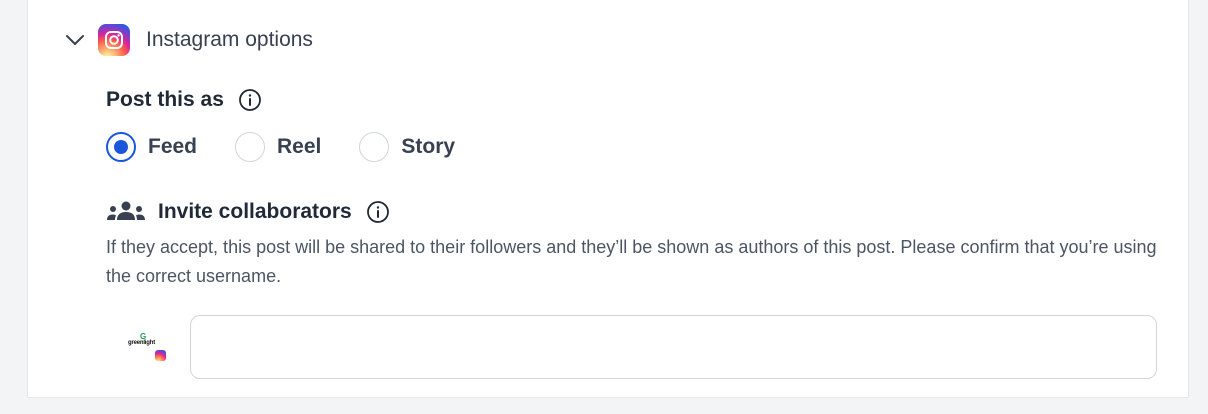 The width and height of the screenshot is (1208, 414). I want to click on radio-label-reel: Reel, so click(299, 146).